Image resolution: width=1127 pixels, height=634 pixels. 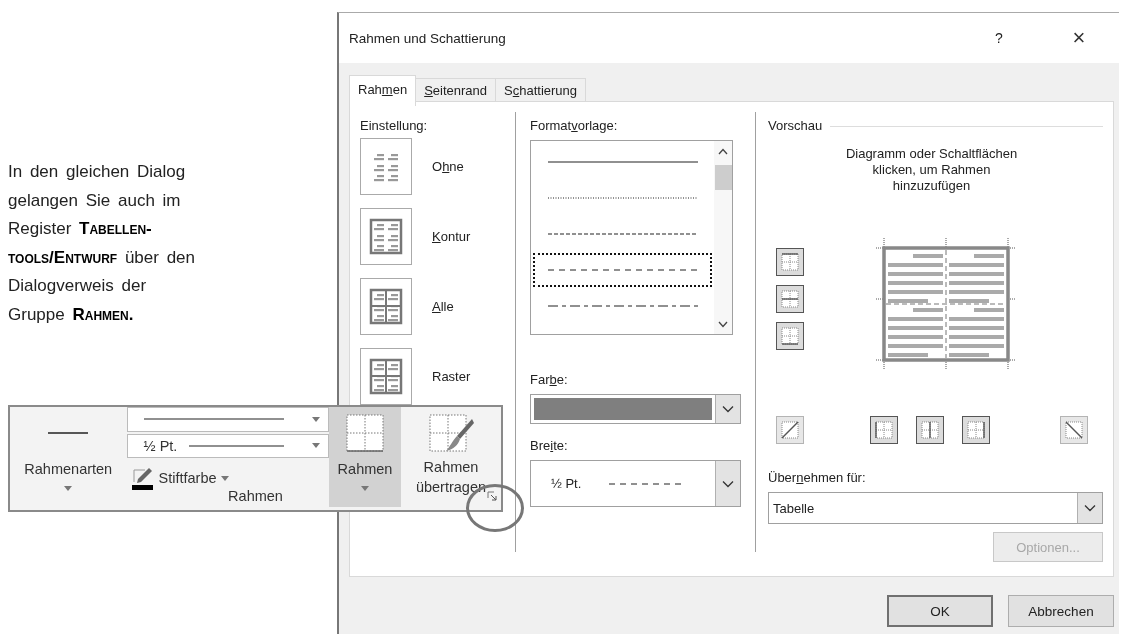 I want to click on dialog-launcher-icon, so click(x=492, y=496).